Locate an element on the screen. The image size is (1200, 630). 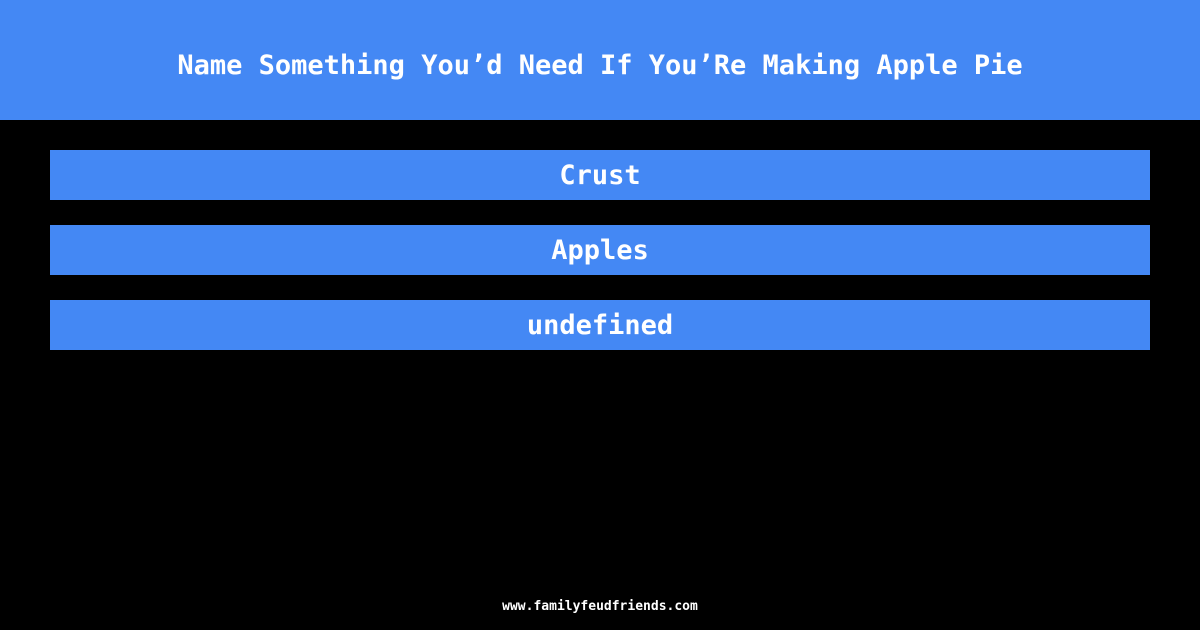
answer-label: Crust is located at coordinates (600, 175).